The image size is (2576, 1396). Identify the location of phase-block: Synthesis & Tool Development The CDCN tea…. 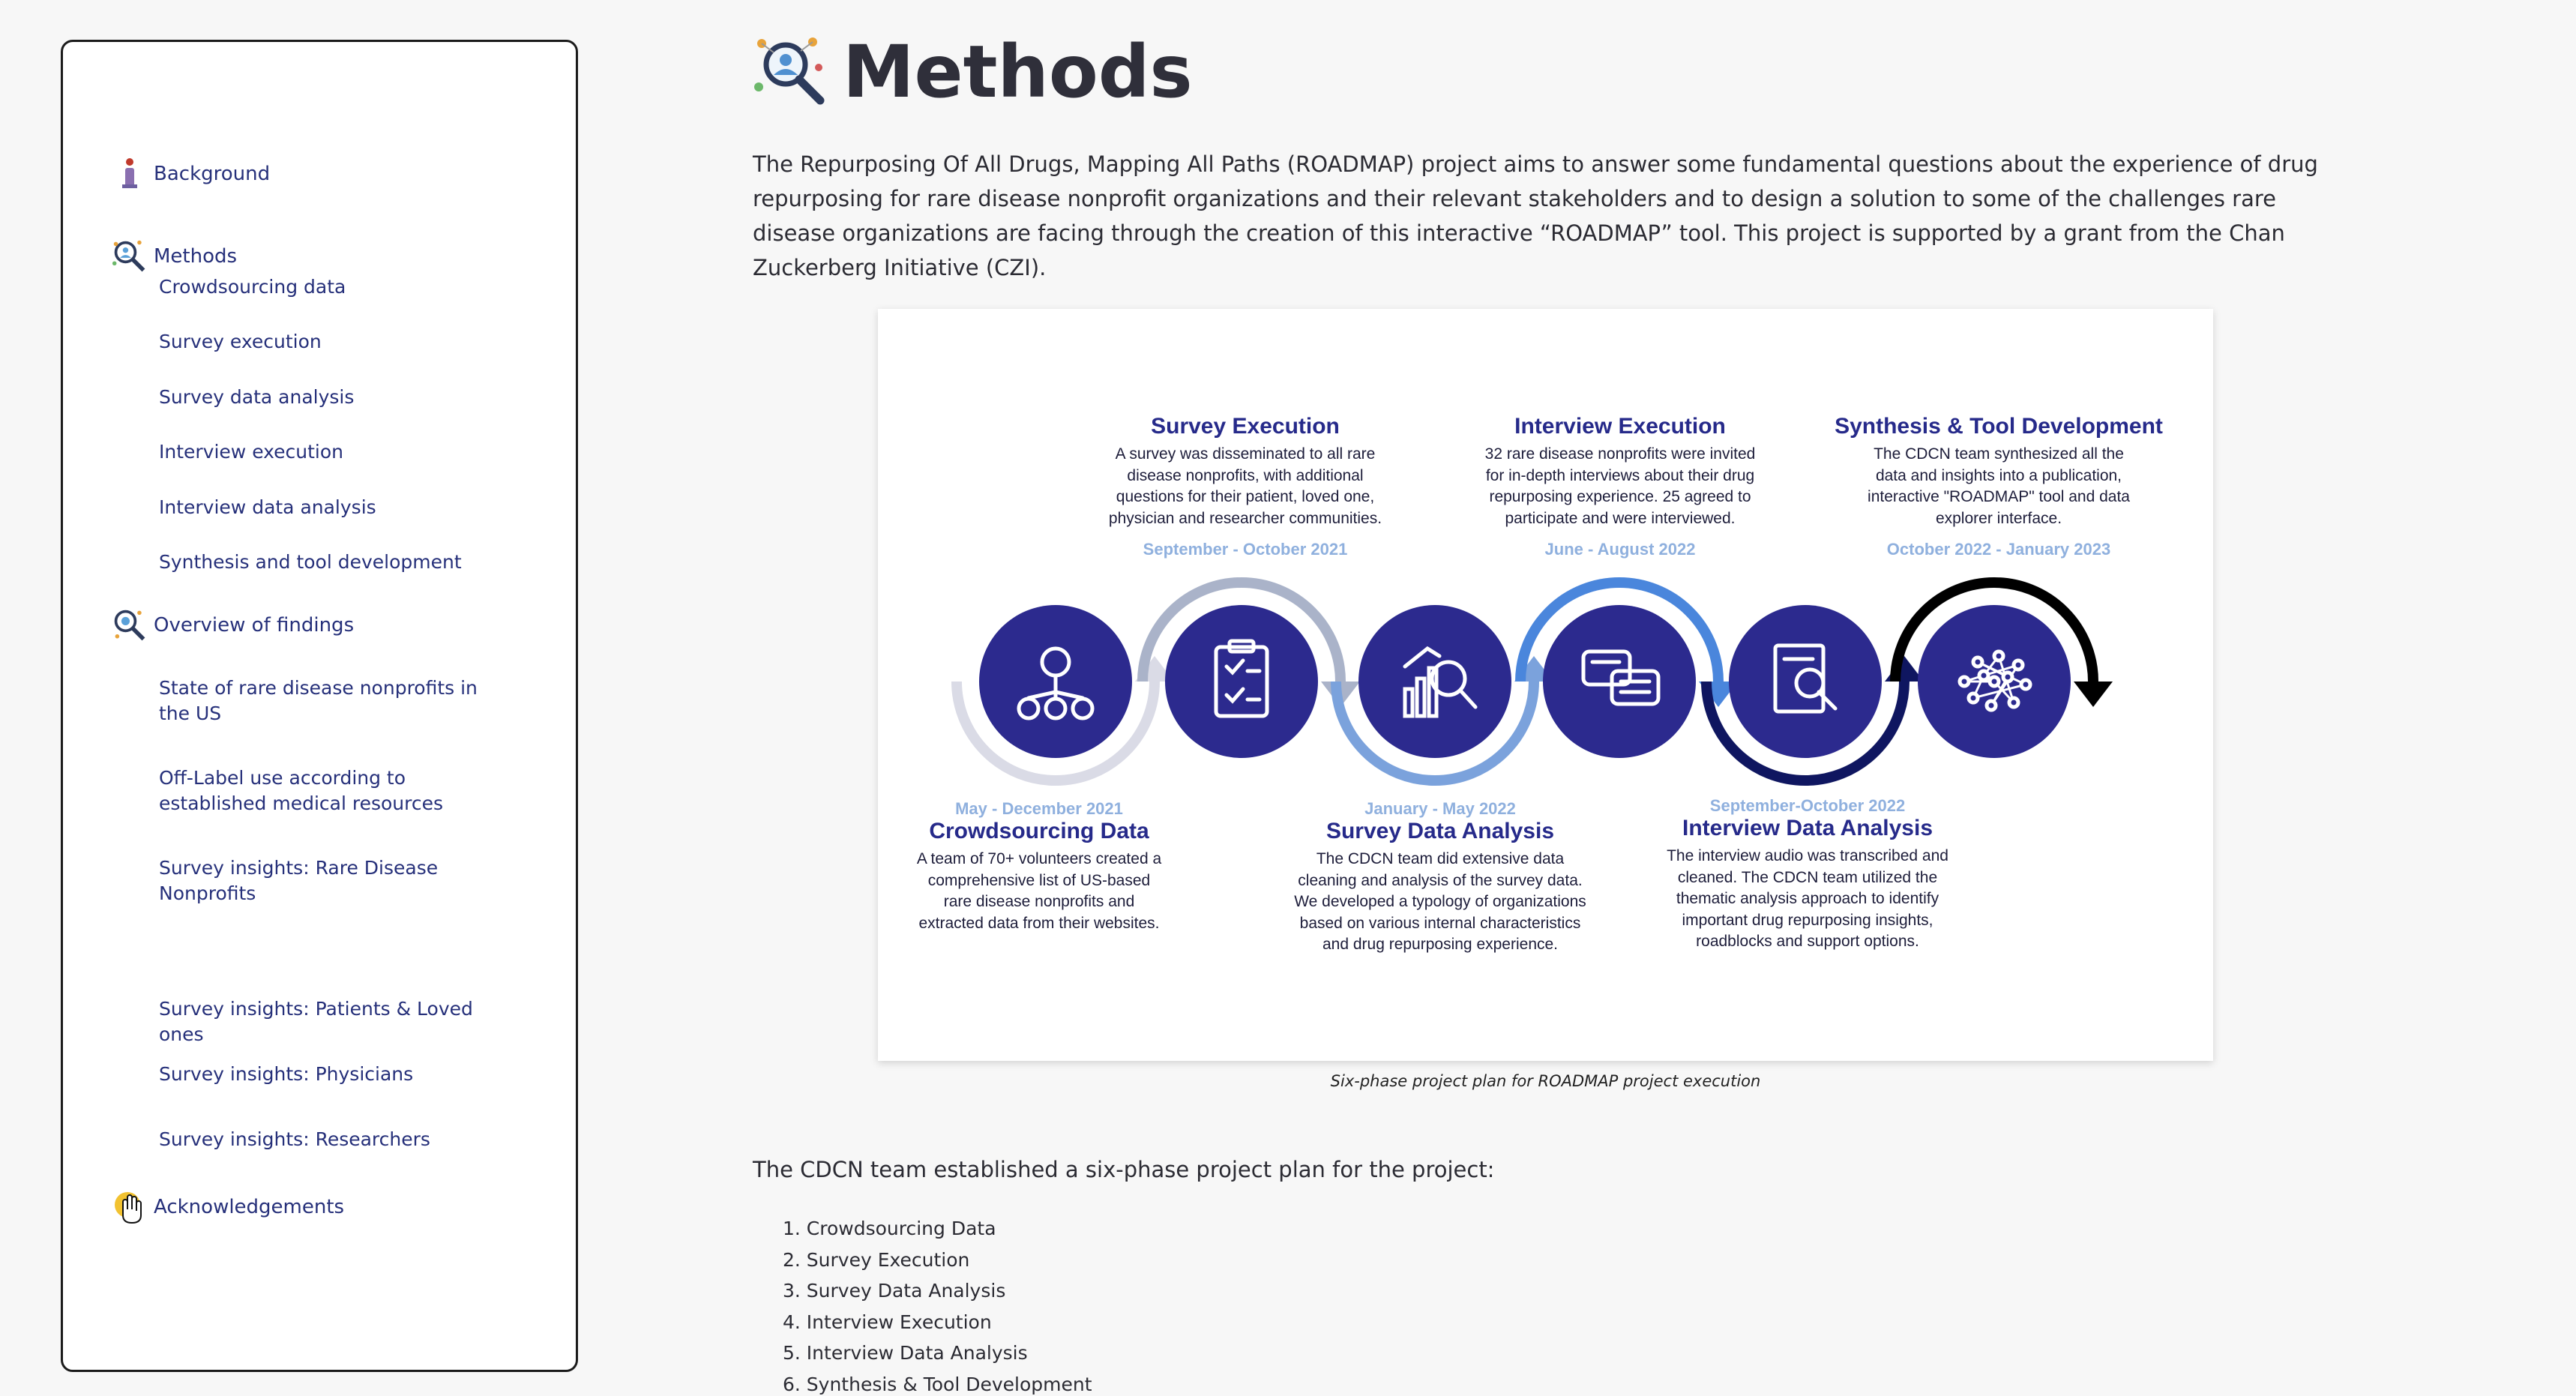
(1999, 487).